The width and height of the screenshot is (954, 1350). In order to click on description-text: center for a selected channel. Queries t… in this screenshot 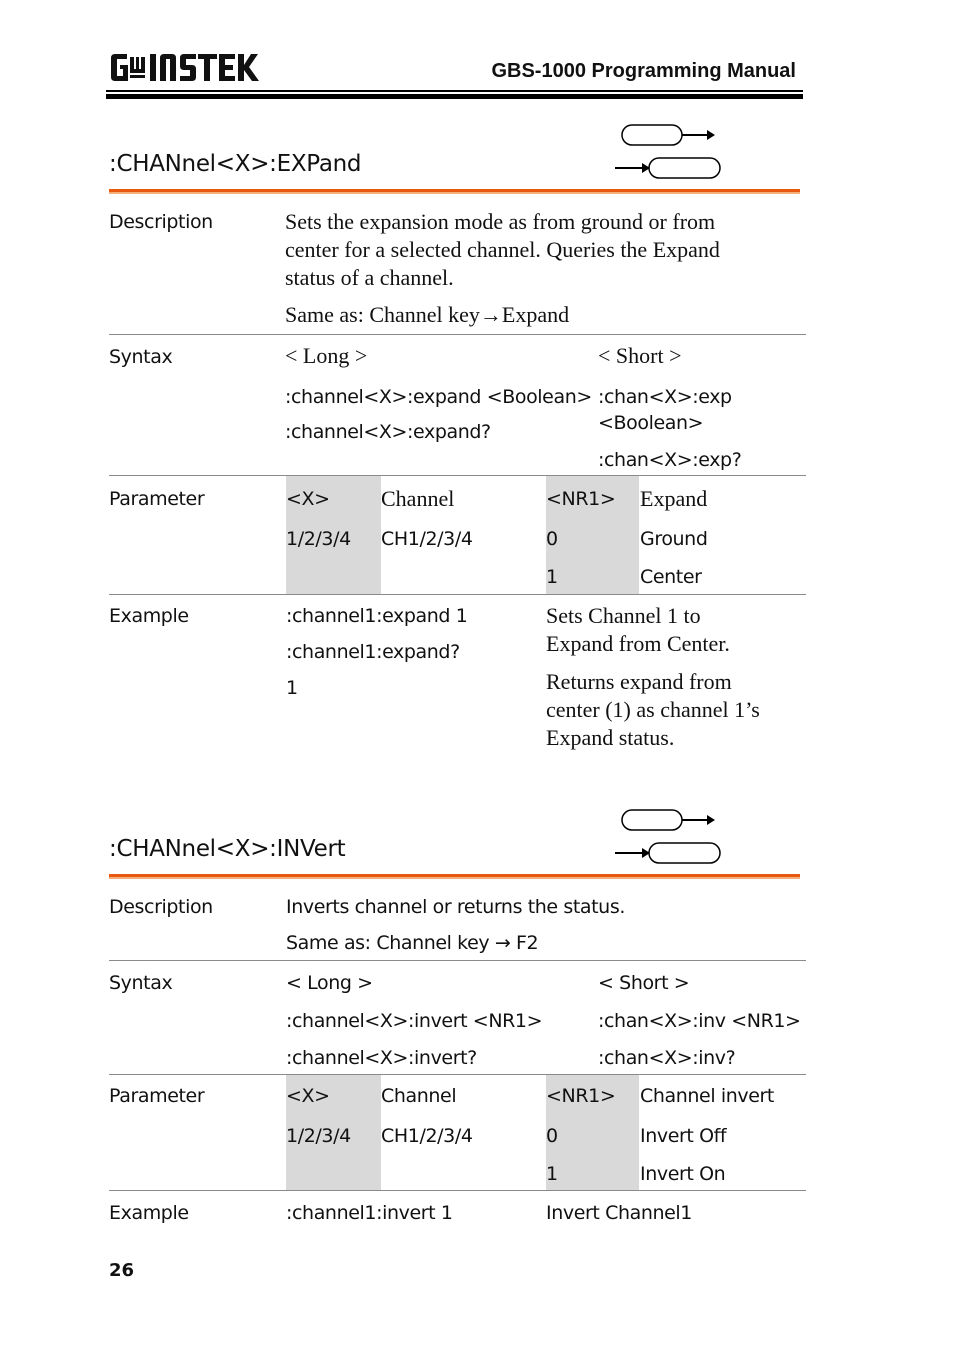, I will do `click(502, 249)`.